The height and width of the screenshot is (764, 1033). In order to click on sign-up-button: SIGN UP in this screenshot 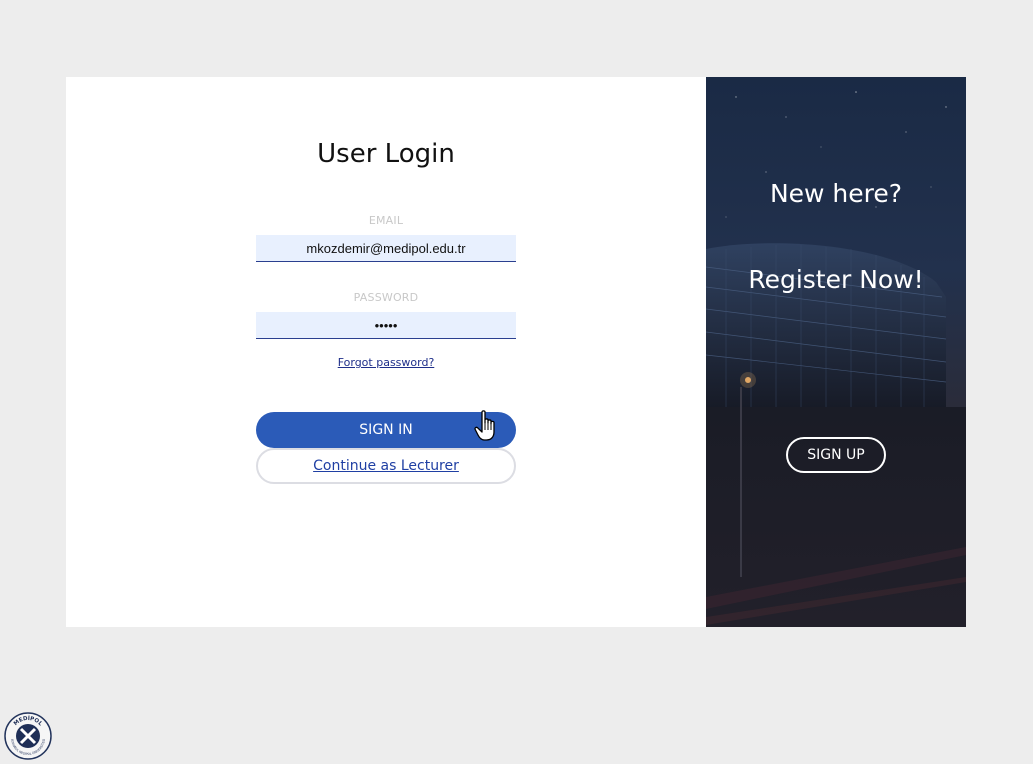, I will do `click(836, 455)`.